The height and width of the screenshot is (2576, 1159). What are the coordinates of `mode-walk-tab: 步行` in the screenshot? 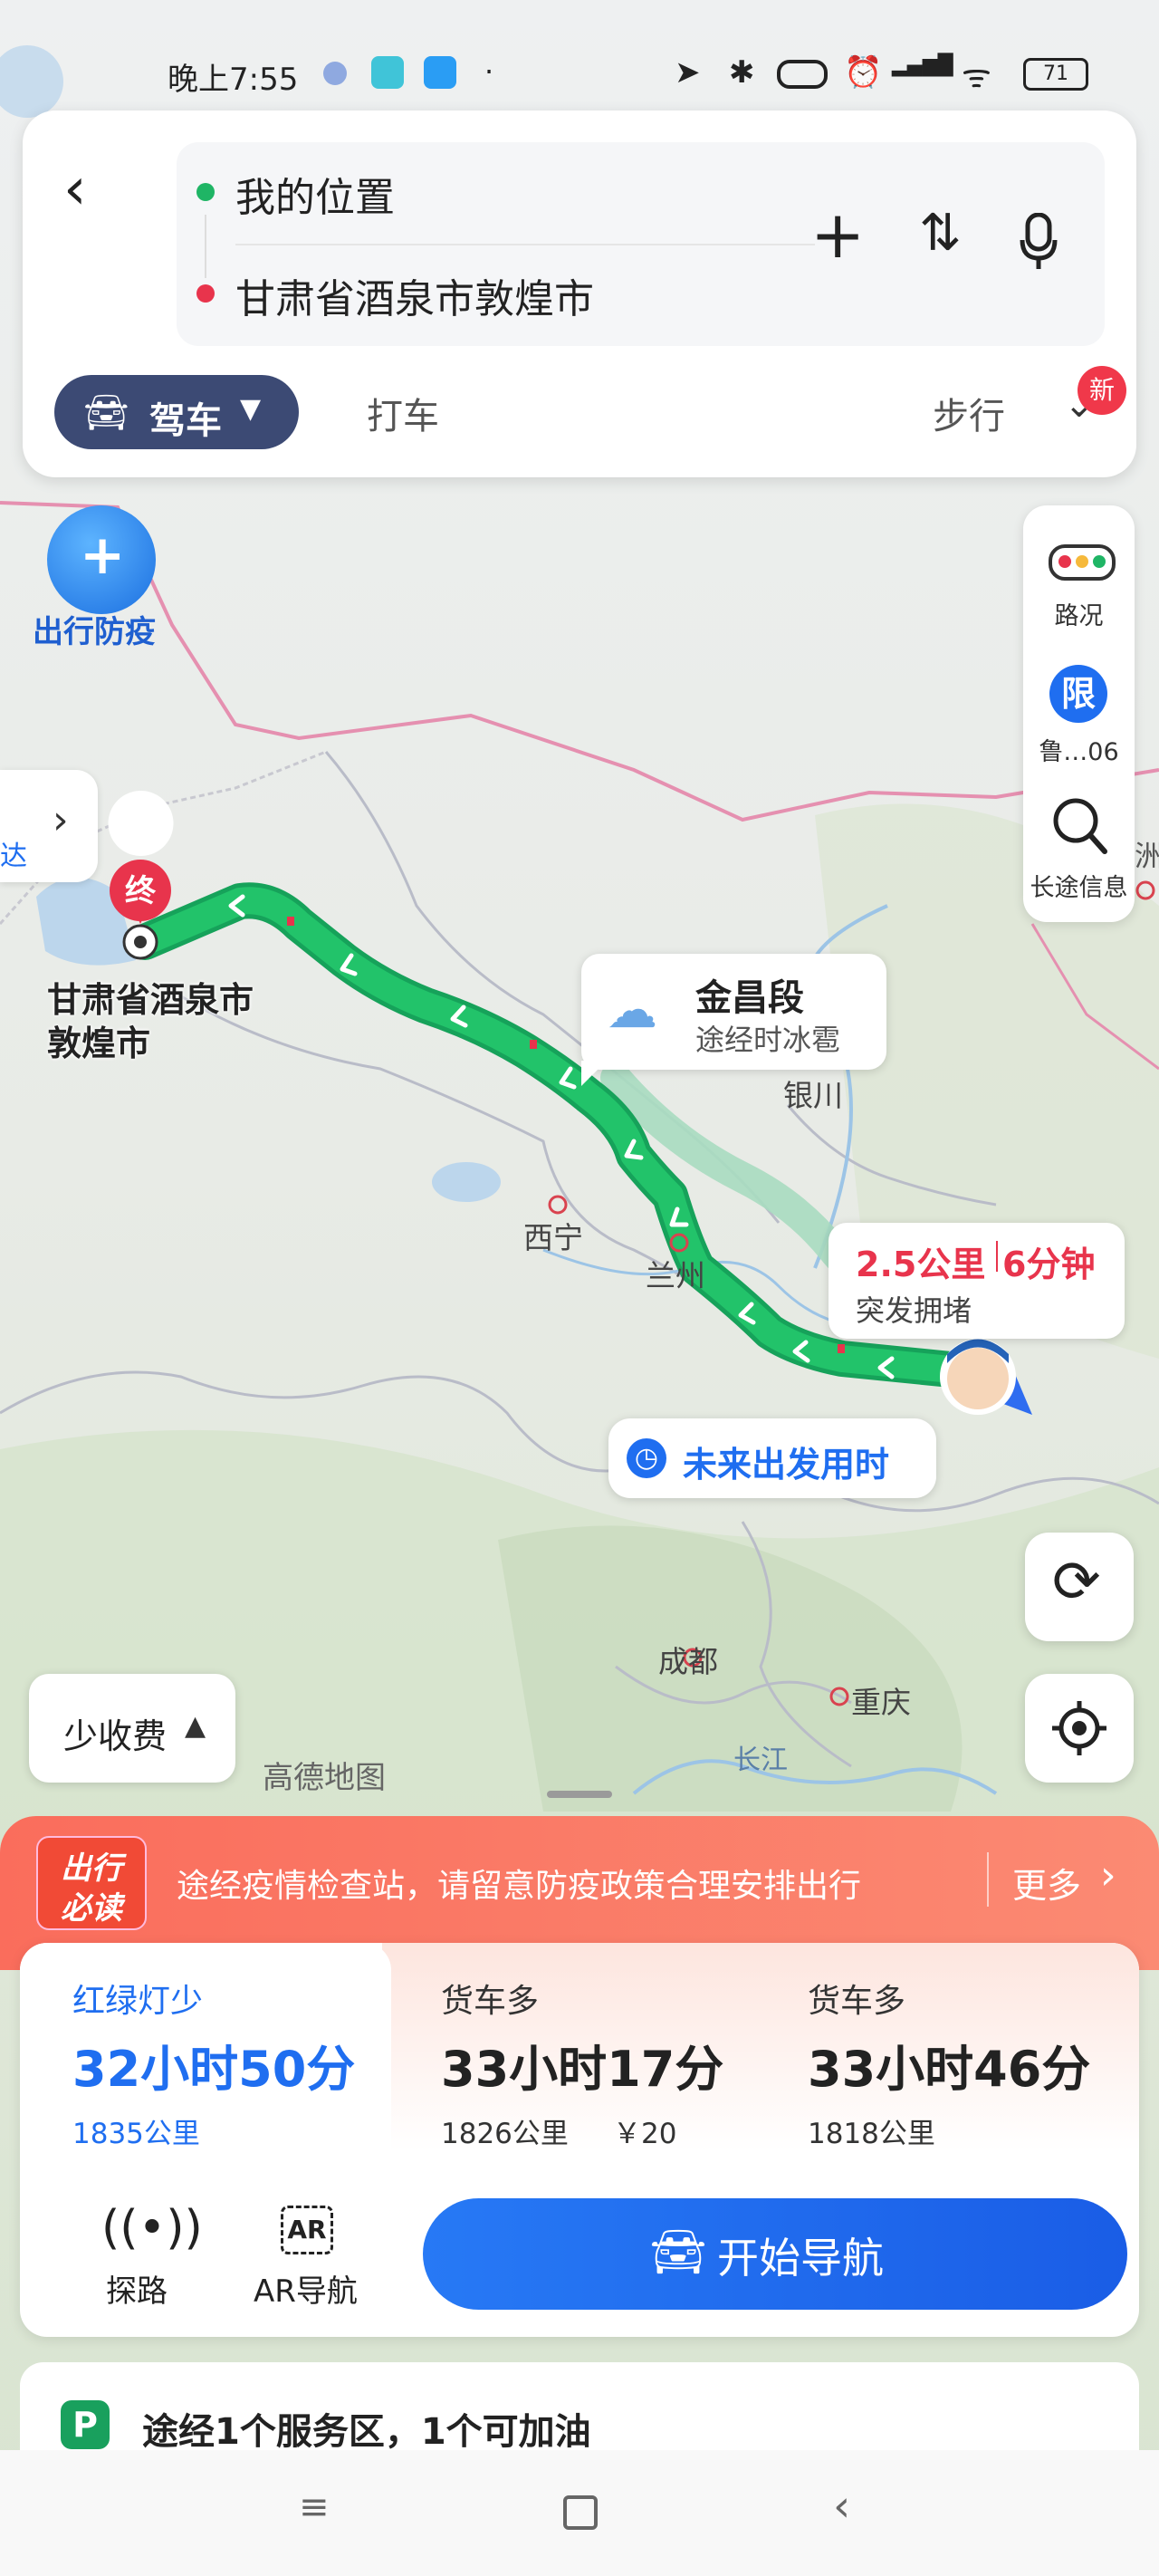 It's located at (969, 413).